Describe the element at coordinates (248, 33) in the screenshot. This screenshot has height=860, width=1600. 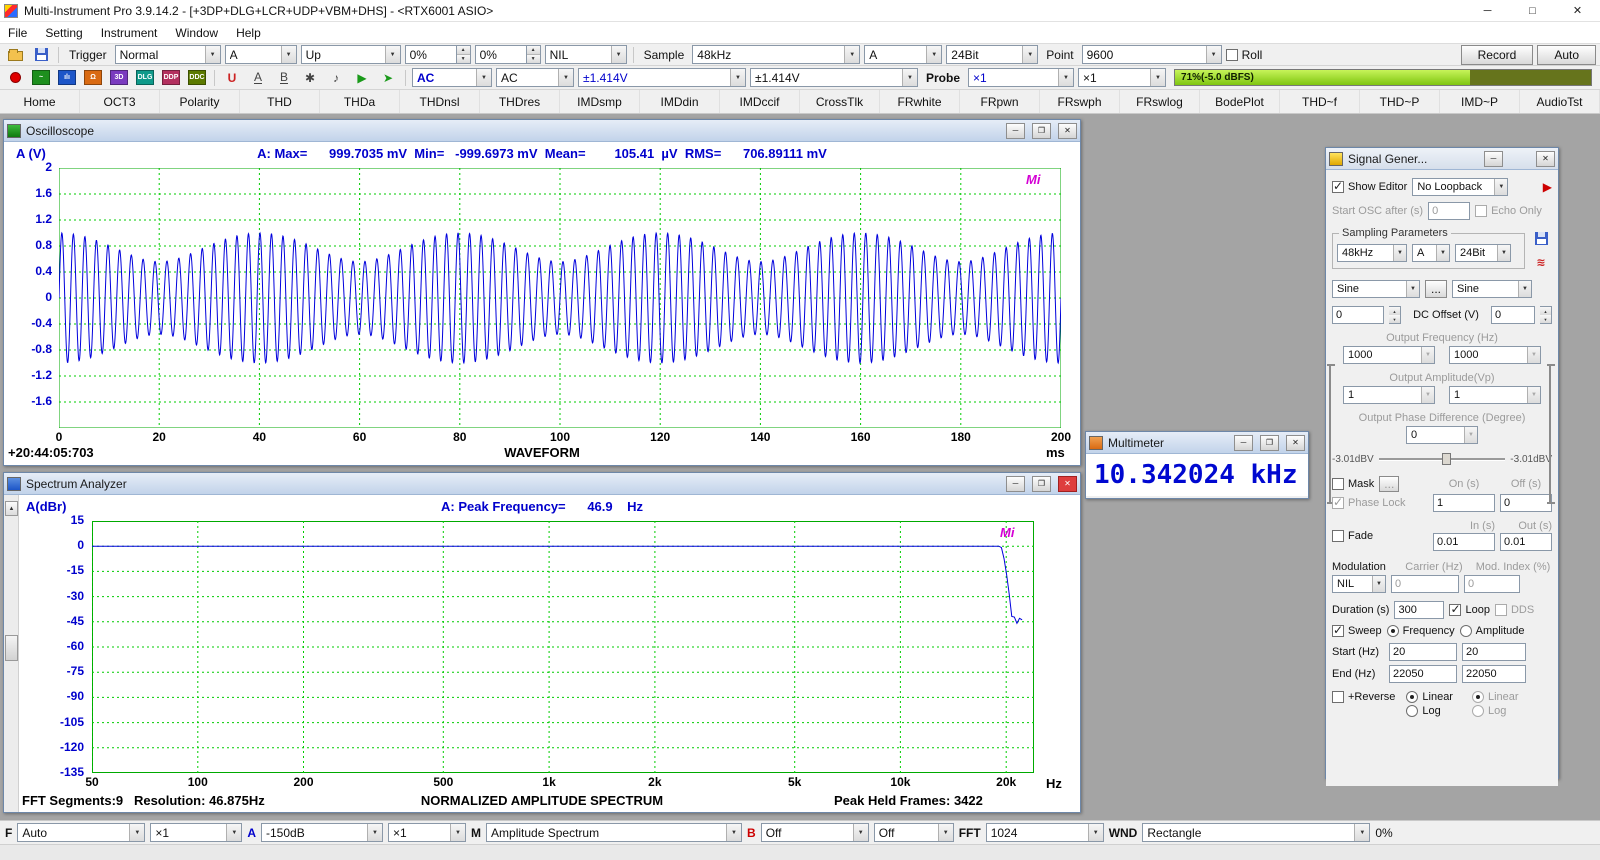
I see `menu-item-help: Help` at that location.